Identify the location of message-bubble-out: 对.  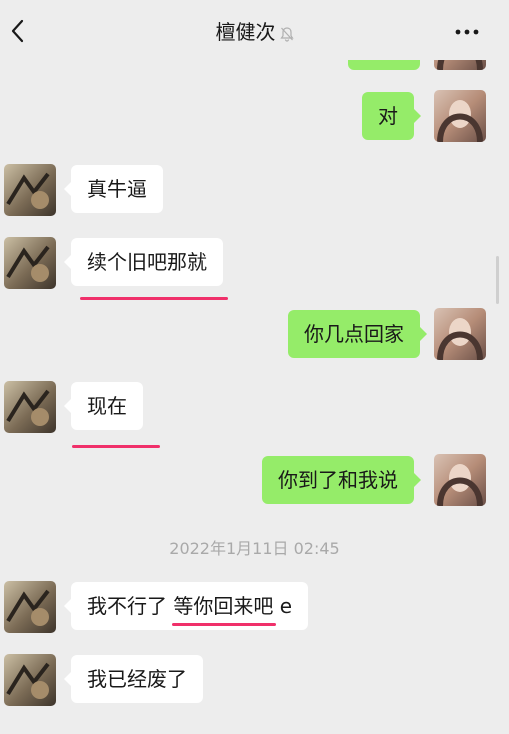
(391, 116).